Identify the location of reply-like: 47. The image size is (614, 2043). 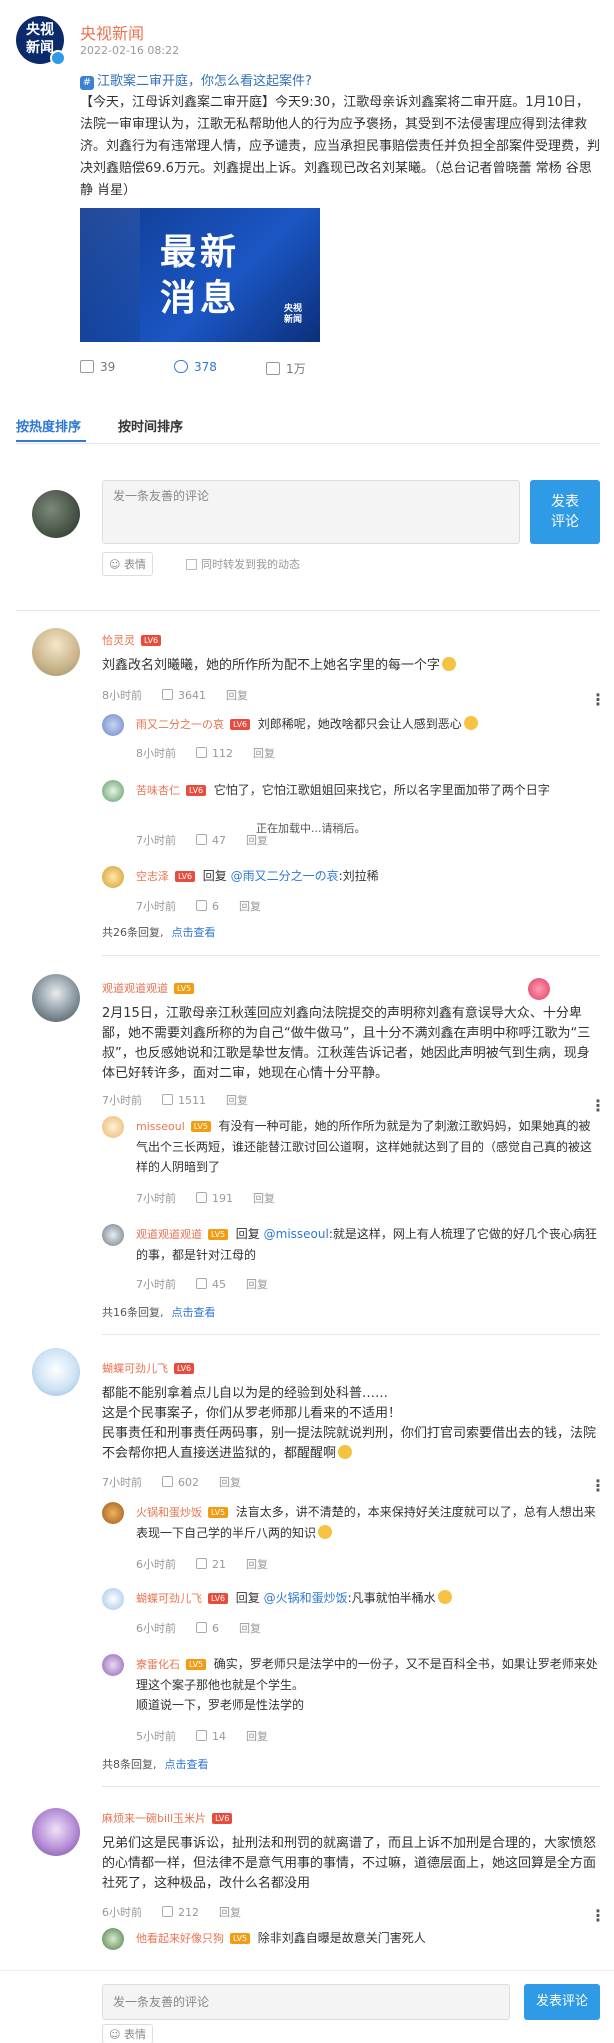
(211, 840).